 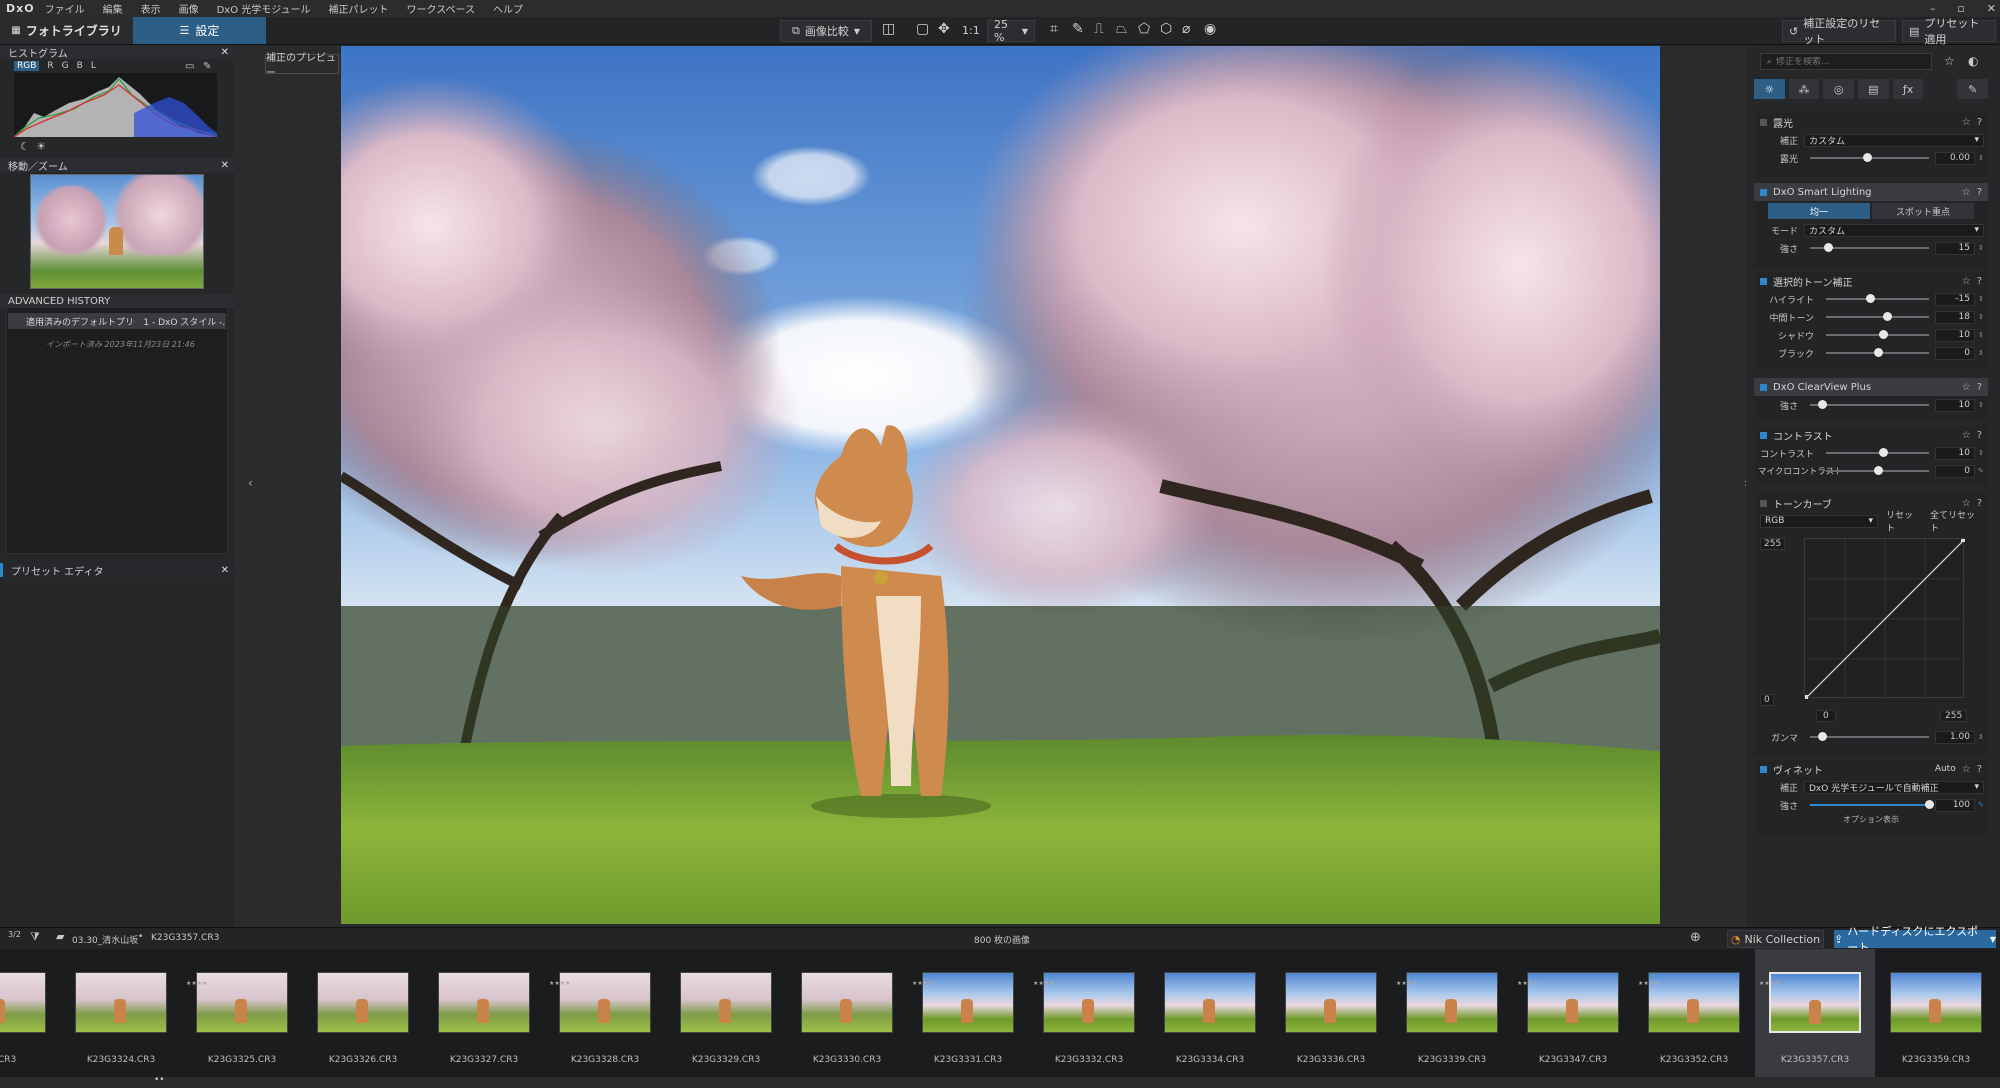 I want to click on menu-workspace: ワークスペース, so click(x=441, y=8).